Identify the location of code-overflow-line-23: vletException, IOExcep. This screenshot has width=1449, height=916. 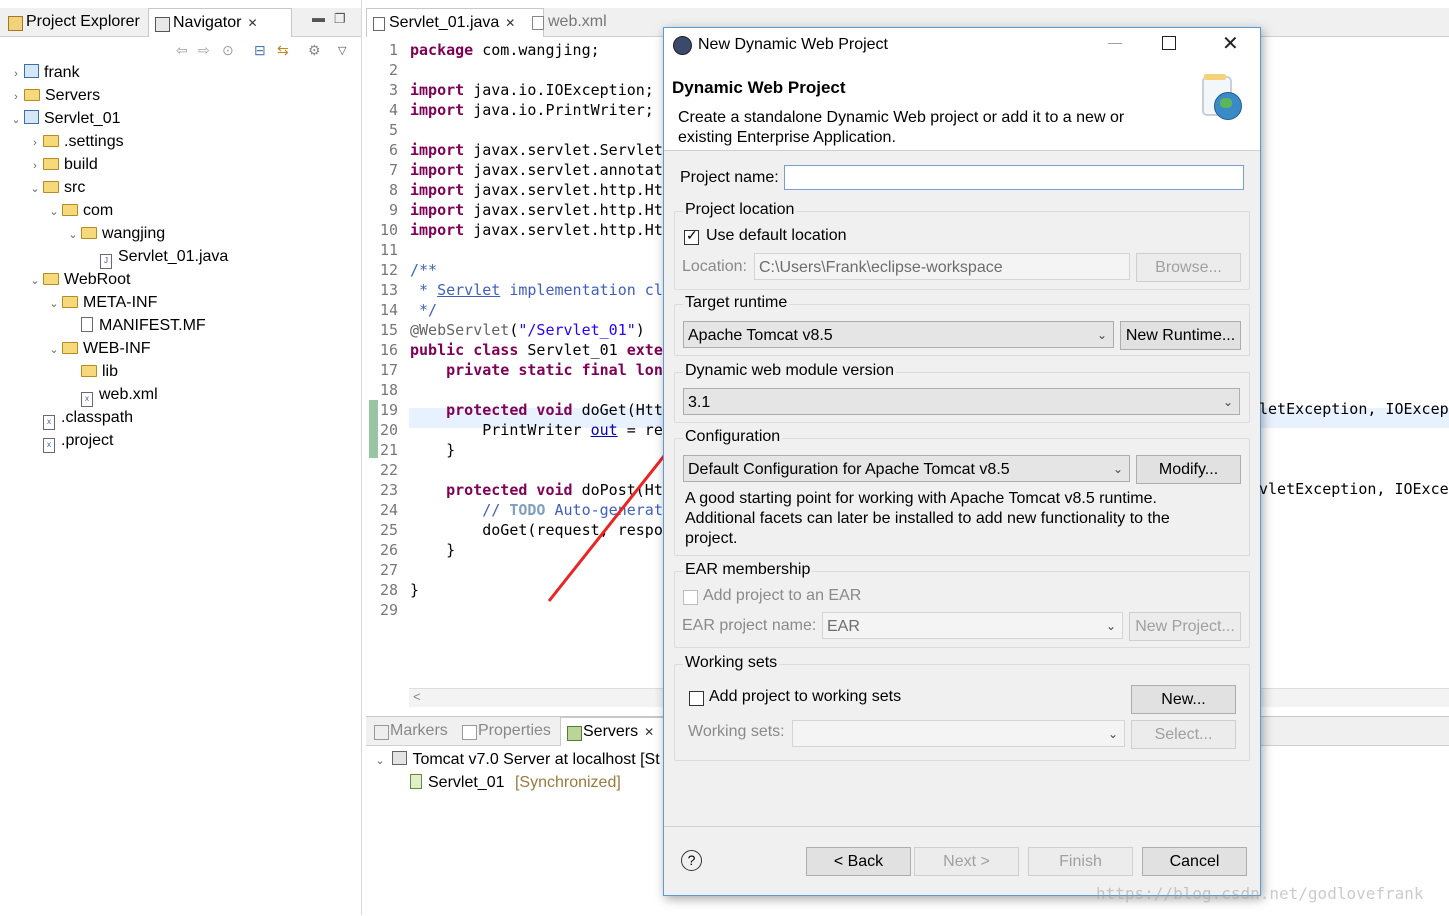
(1354, 489).